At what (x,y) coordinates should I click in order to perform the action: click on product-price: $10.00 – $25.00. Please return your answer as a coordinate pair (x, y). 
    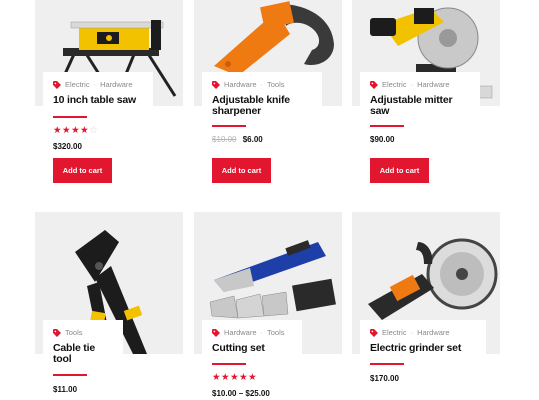
    Looking at the image, I should click on (252, 393).